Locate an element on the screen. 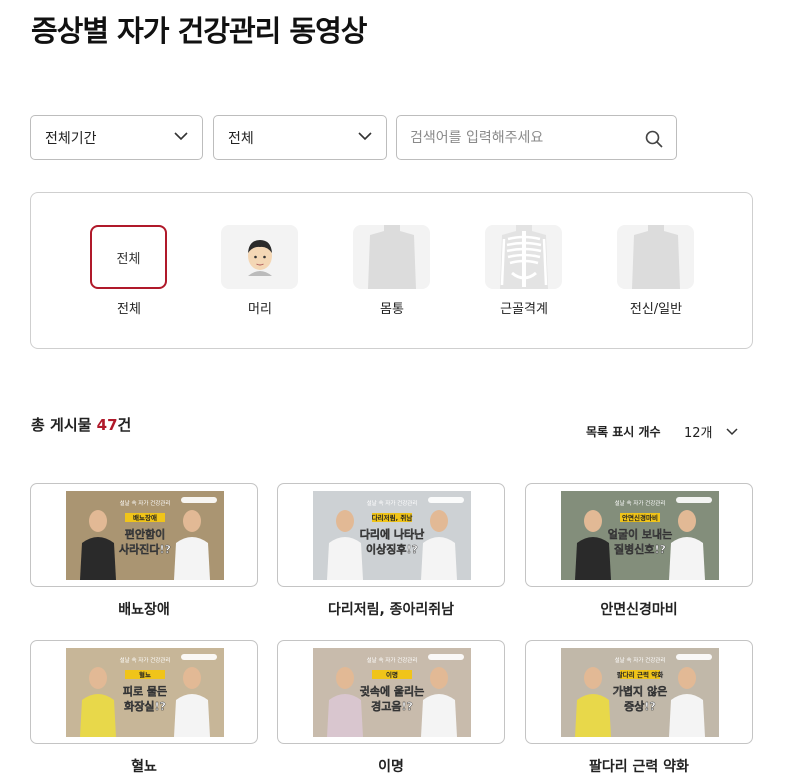 Image resolution: width=787 pixels, height=782 pixels. head-icon is located at coordinates (259, 258).